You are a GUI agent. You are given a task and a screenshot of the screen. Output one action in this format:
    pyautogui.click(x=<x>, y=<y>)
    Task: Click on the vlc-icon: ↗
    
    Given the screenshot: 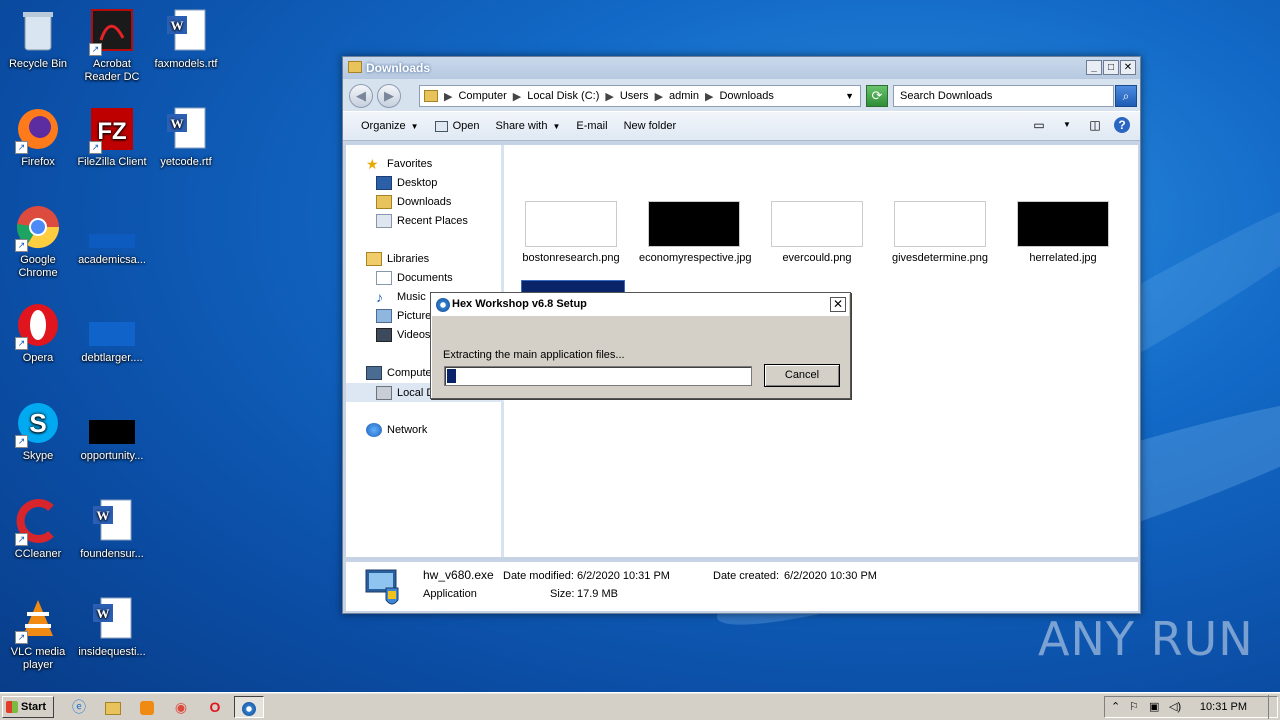 What is the action you would take?
    pyautogui.click(x=38, y=620)
    